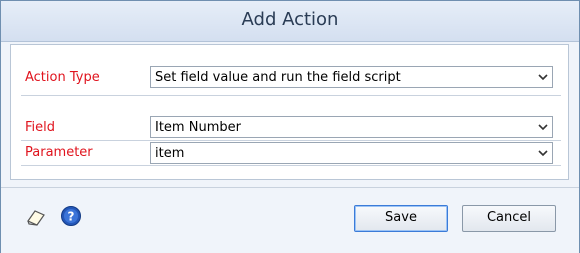 Image resolution: width=580 pixels, height=253 pixels. I want to click on dialog-title: Add Action, so click(290, 19).